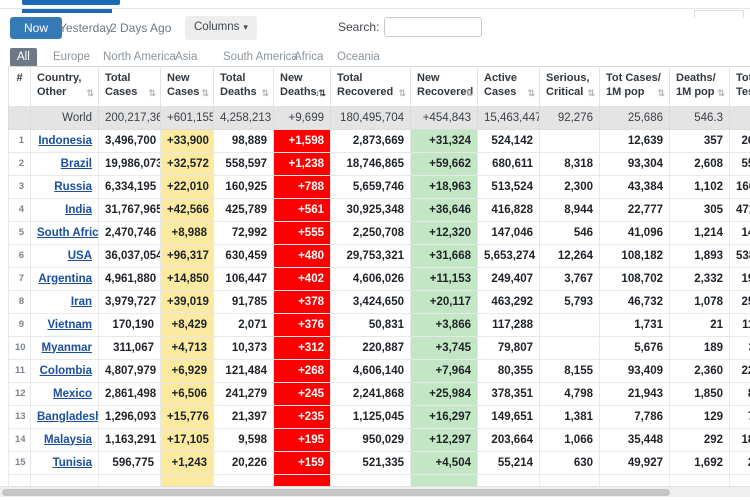 The width and height of the screenshot is (750, 500). What do you see at coordinates (739, 86) in the screenshot?
I see `column-header-total-tests: TotalTests⇅` at bounding box center [739, 86].